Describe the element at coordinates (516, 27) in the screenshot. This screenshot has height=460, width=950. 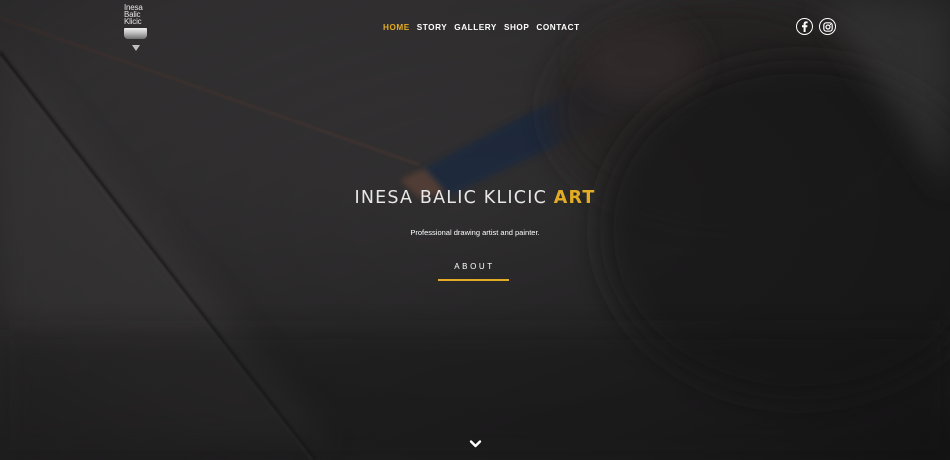
I see `nav-item-shop: SHOP` at that location.